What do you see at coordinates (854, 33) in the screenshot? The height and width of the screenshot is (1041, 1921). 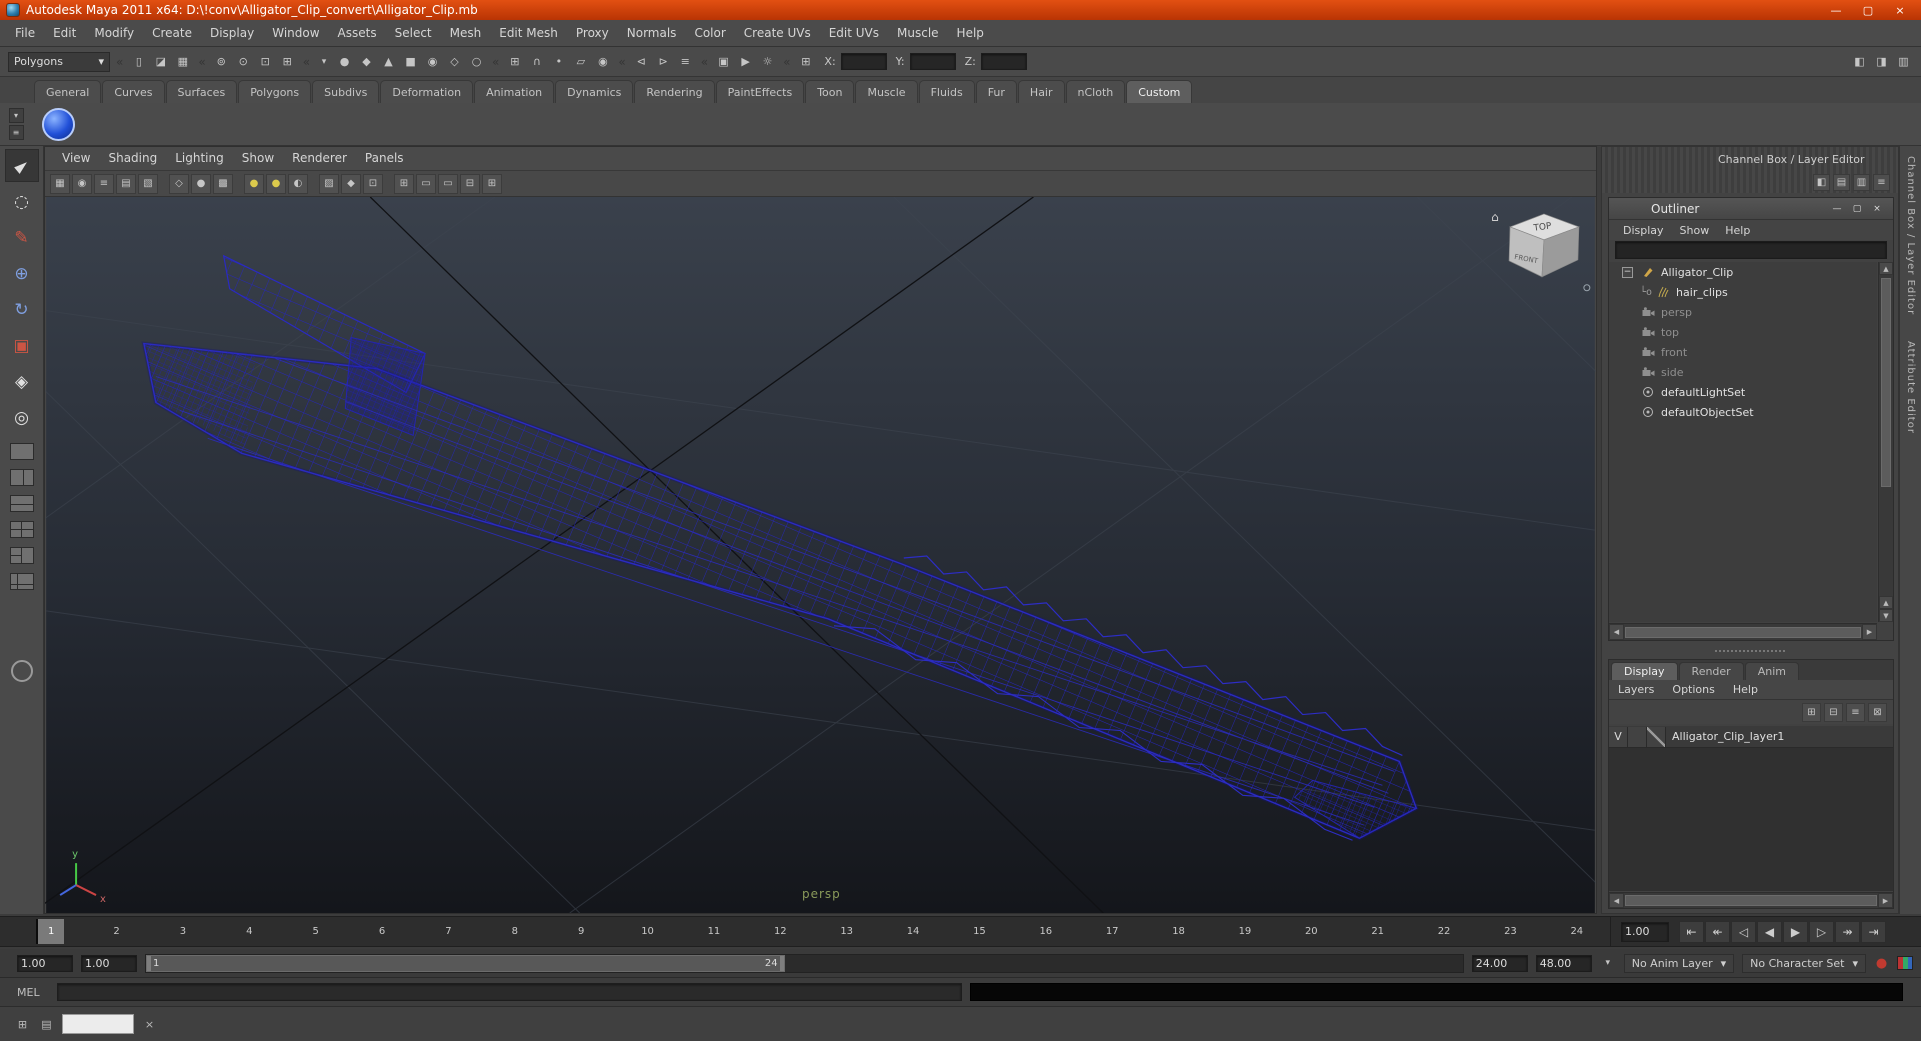 I see `menu-edit-uvs: Edit UVs` at bounding box center [854, 33].